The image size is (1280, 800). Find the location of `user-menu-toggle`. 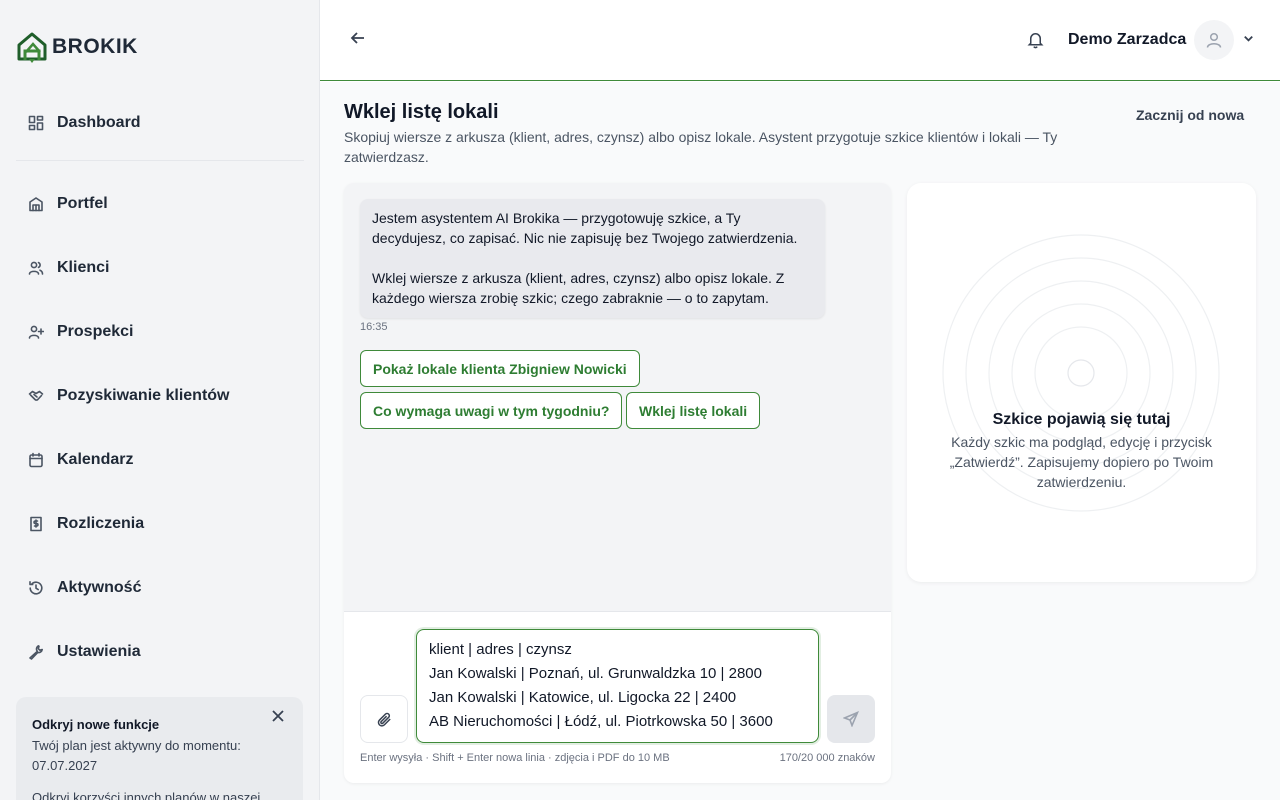

user-menu-toggle is located at coordinates (1249, 39).